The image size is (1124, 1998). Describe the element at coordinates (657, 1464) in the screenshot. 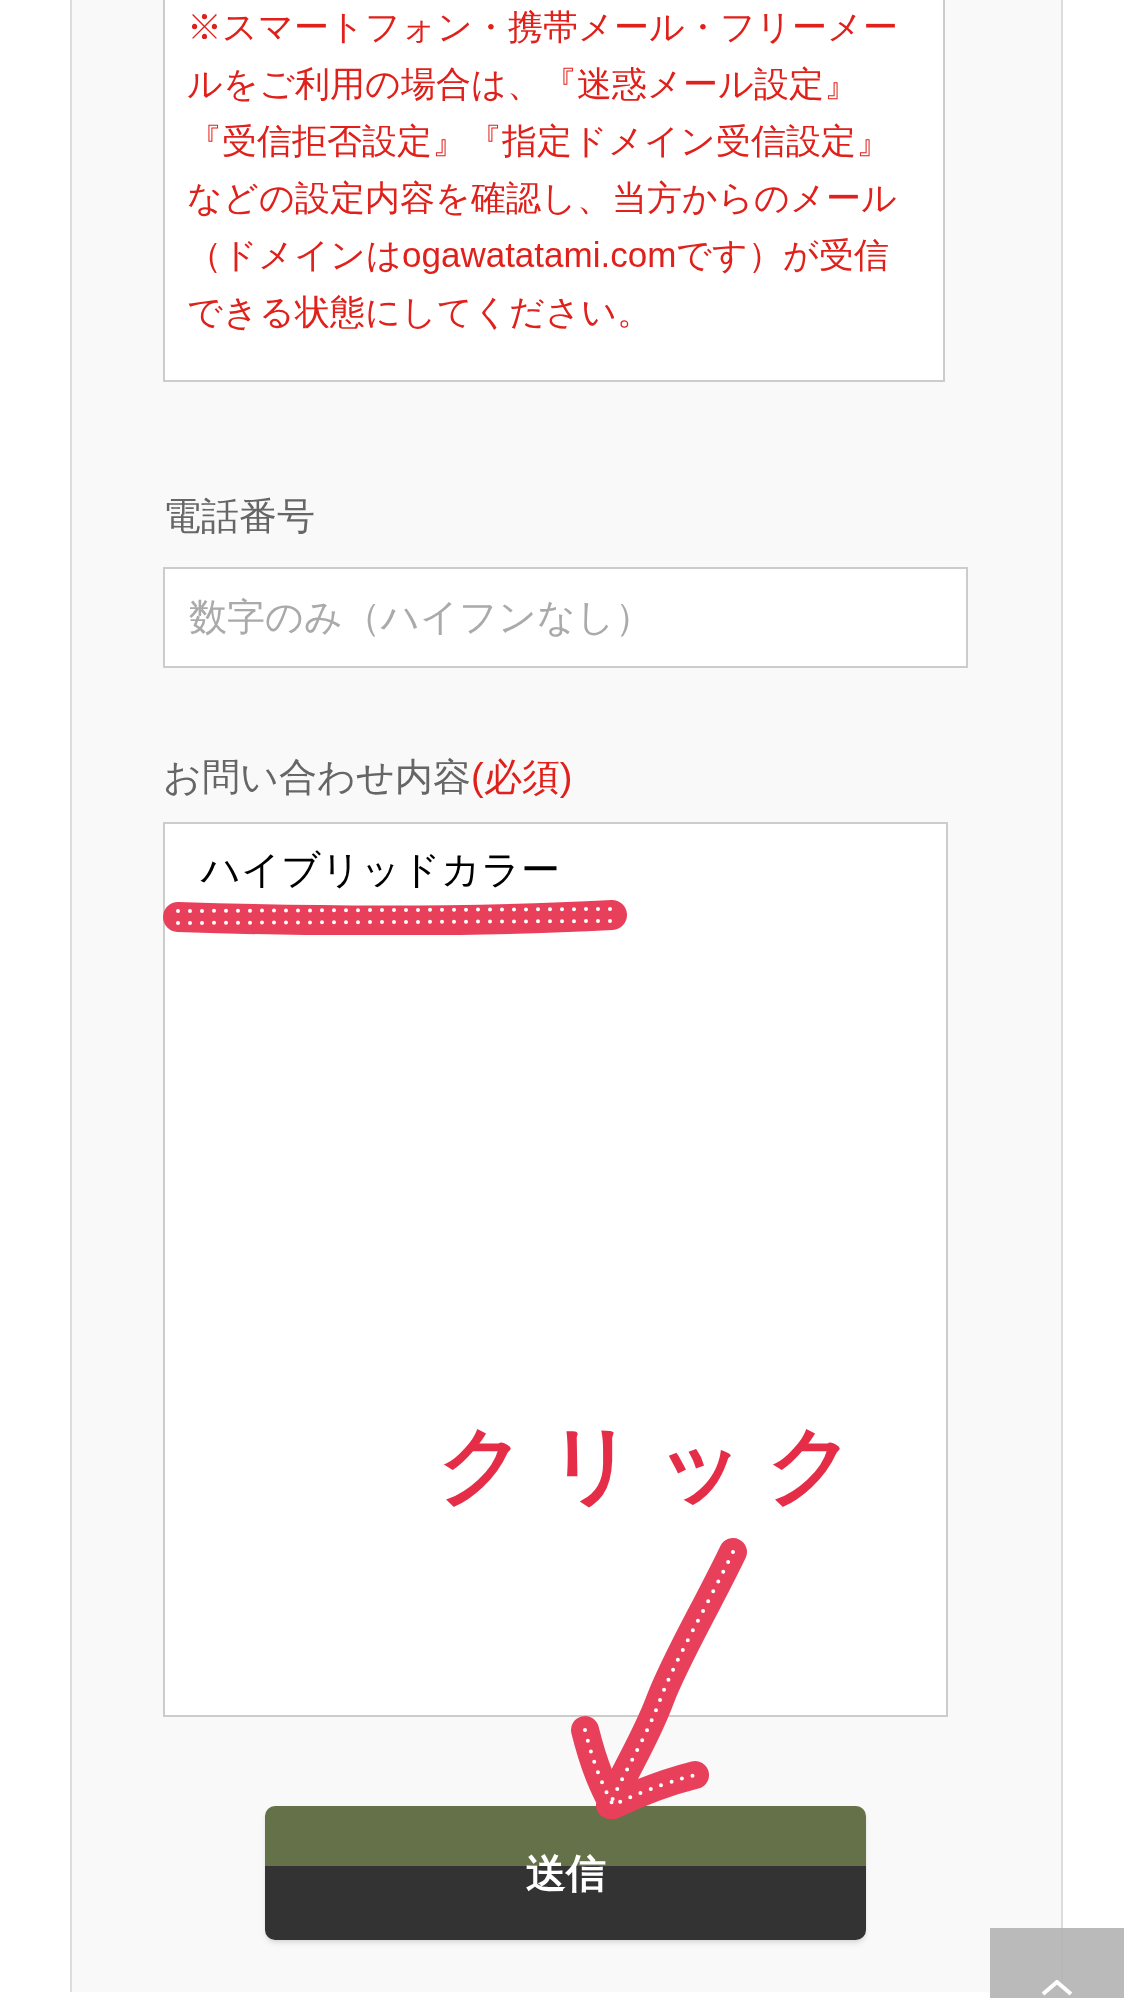

I see `click-annotation-text: クリック` at that location.